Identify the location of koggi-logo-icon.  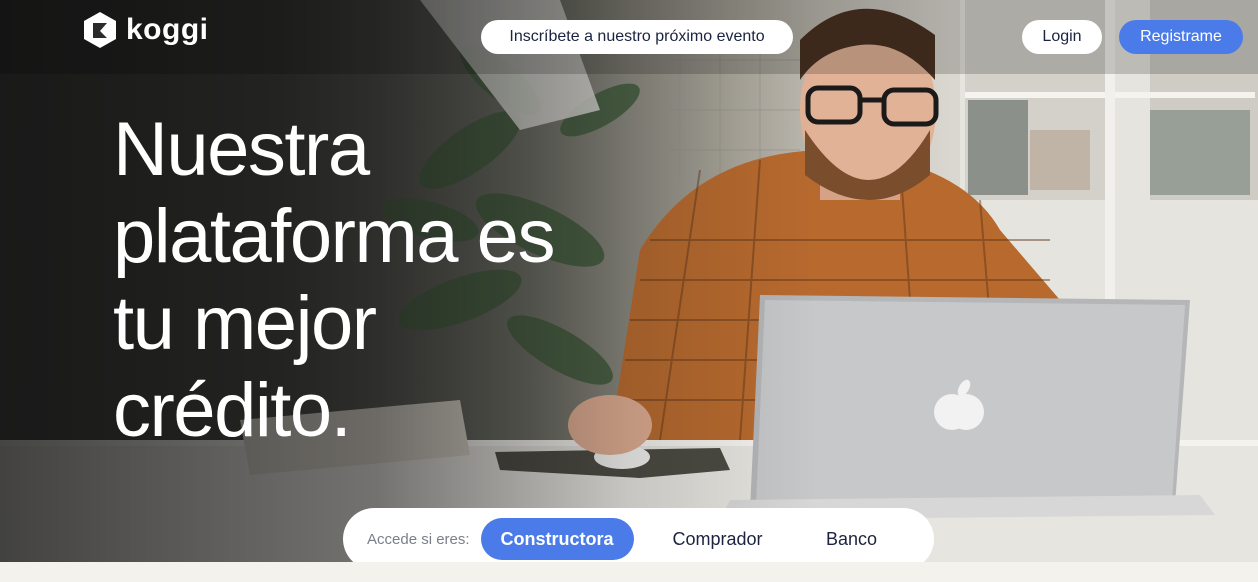
(100, 30).